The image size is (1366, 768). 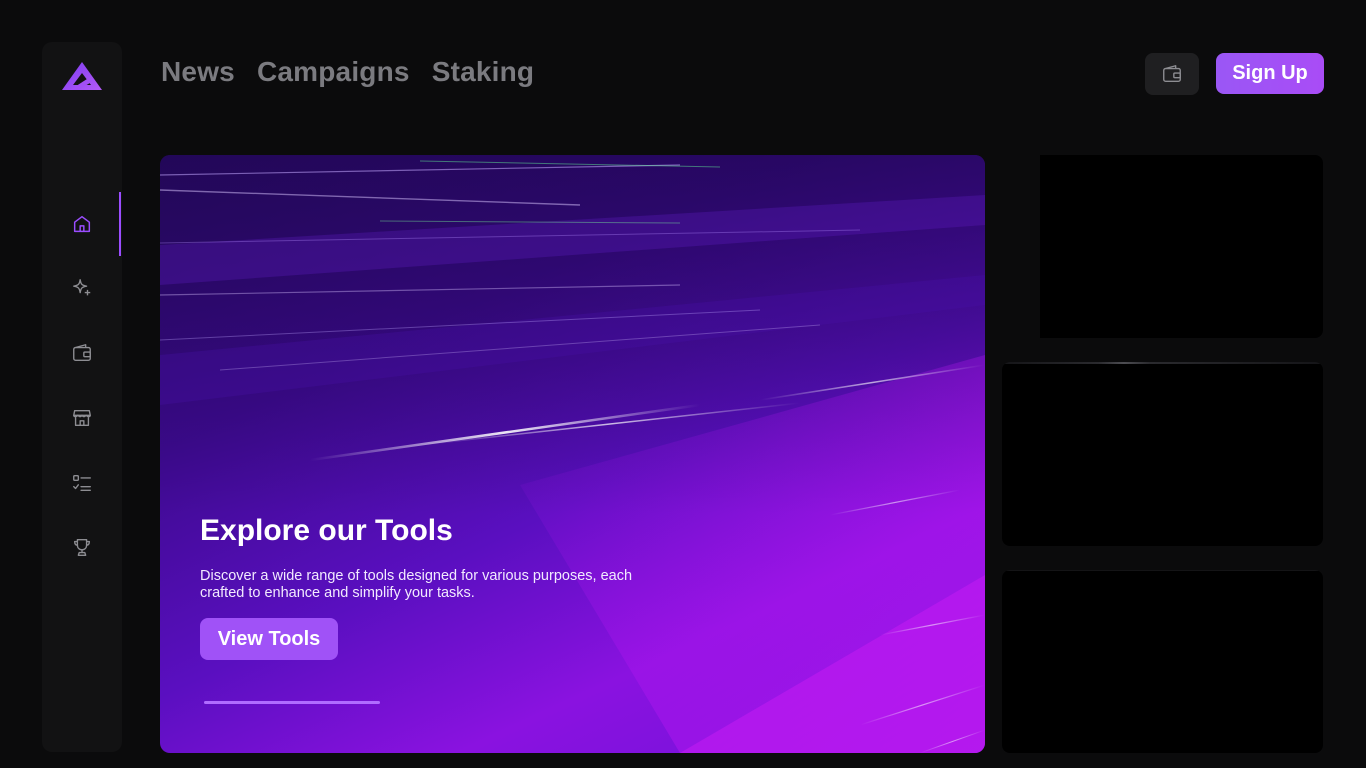 I want to click on checklist-icon, so click(x=82, y=483).